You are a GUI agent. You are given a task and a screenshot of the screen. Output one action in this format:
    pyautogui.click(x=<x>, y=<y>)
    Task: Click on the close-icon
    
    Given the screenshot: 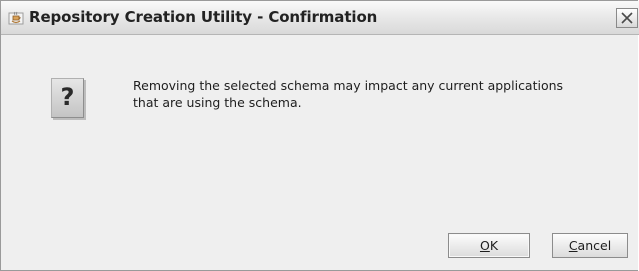 What is the action you would take?
    pyautogui.click(x=627, y=18)
    